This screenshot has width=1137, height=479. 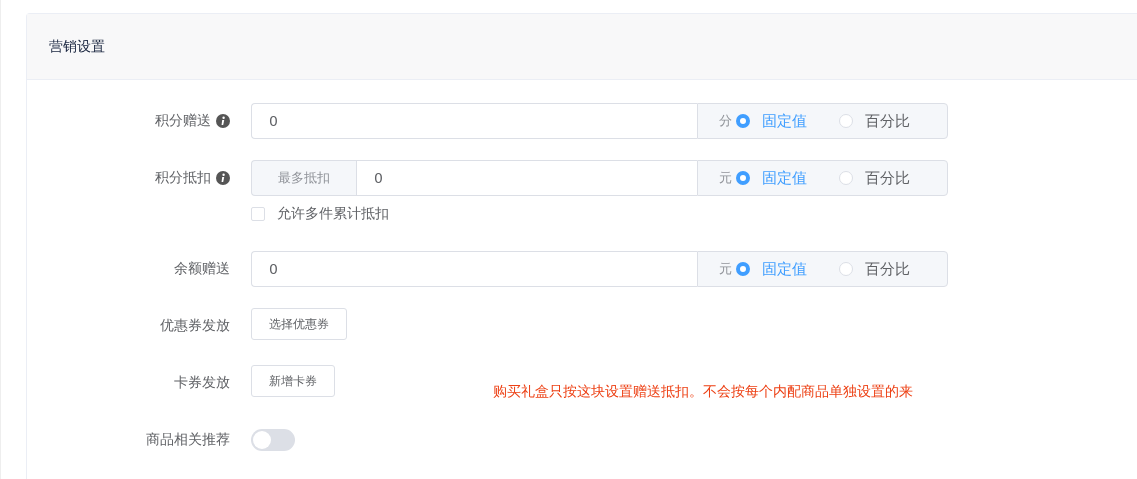 What do you see at coordinates (202, 269) in the screenshot?
I see `field-label: 余额赠送` at bounding box center [202, 269].